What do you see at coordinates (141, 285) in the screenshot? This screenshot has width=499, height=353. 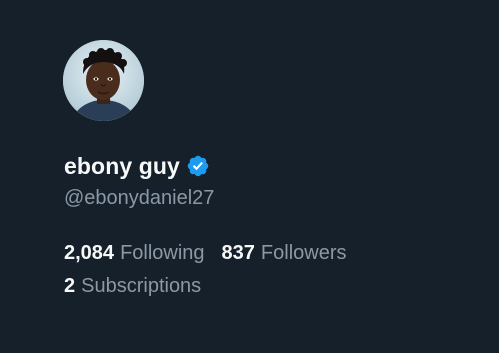 I see `subscriptions-label: Subscriptions` at bounding box center [141, 285].